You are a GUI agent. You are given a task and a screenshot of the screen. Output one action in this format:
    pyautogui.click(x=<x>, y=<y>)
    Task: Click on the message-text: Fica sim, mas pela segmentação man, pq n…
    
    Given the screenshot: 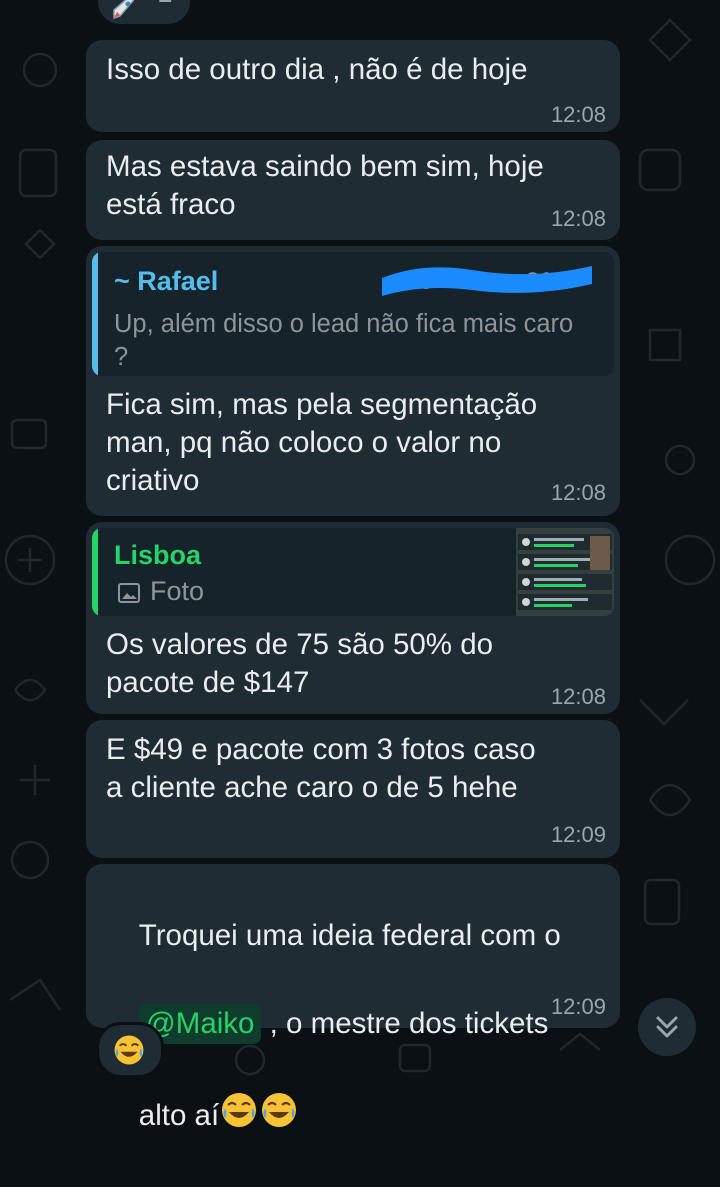 What is the action you would take?
    pyautogui.click(x=322, y=442)
    